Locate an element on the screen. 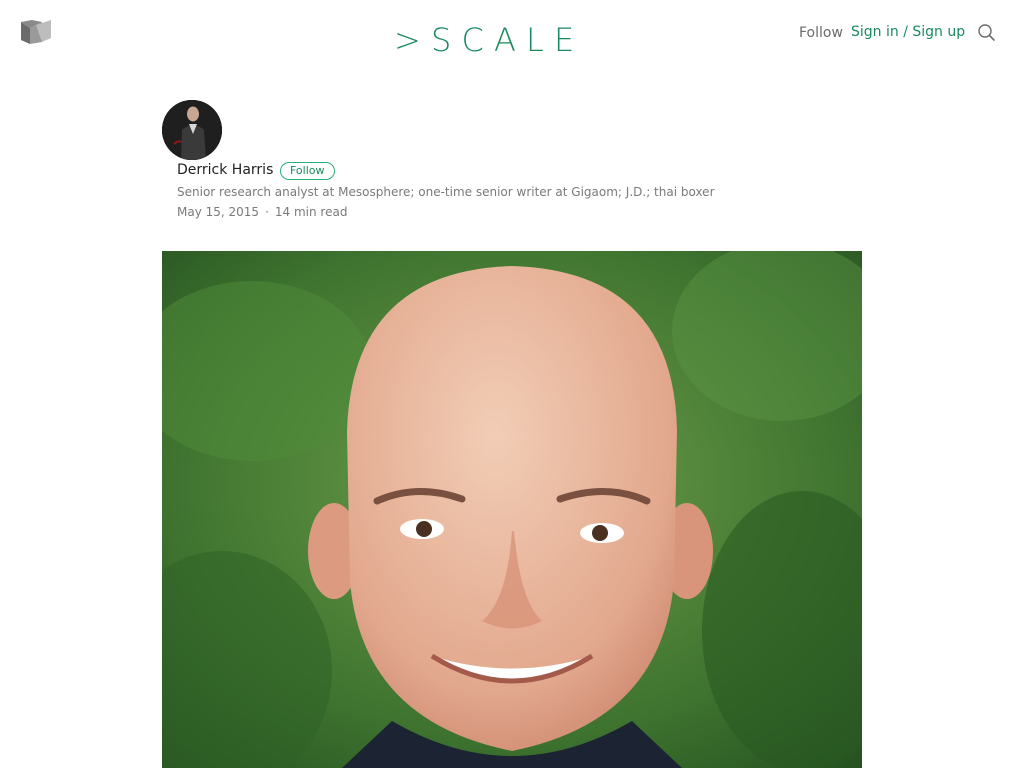 The width and height of the screenshot is (1024, 768). top-navigation-bar: > S C A L E Follow Sign in / Sign up is located at coordinates (512, 35).